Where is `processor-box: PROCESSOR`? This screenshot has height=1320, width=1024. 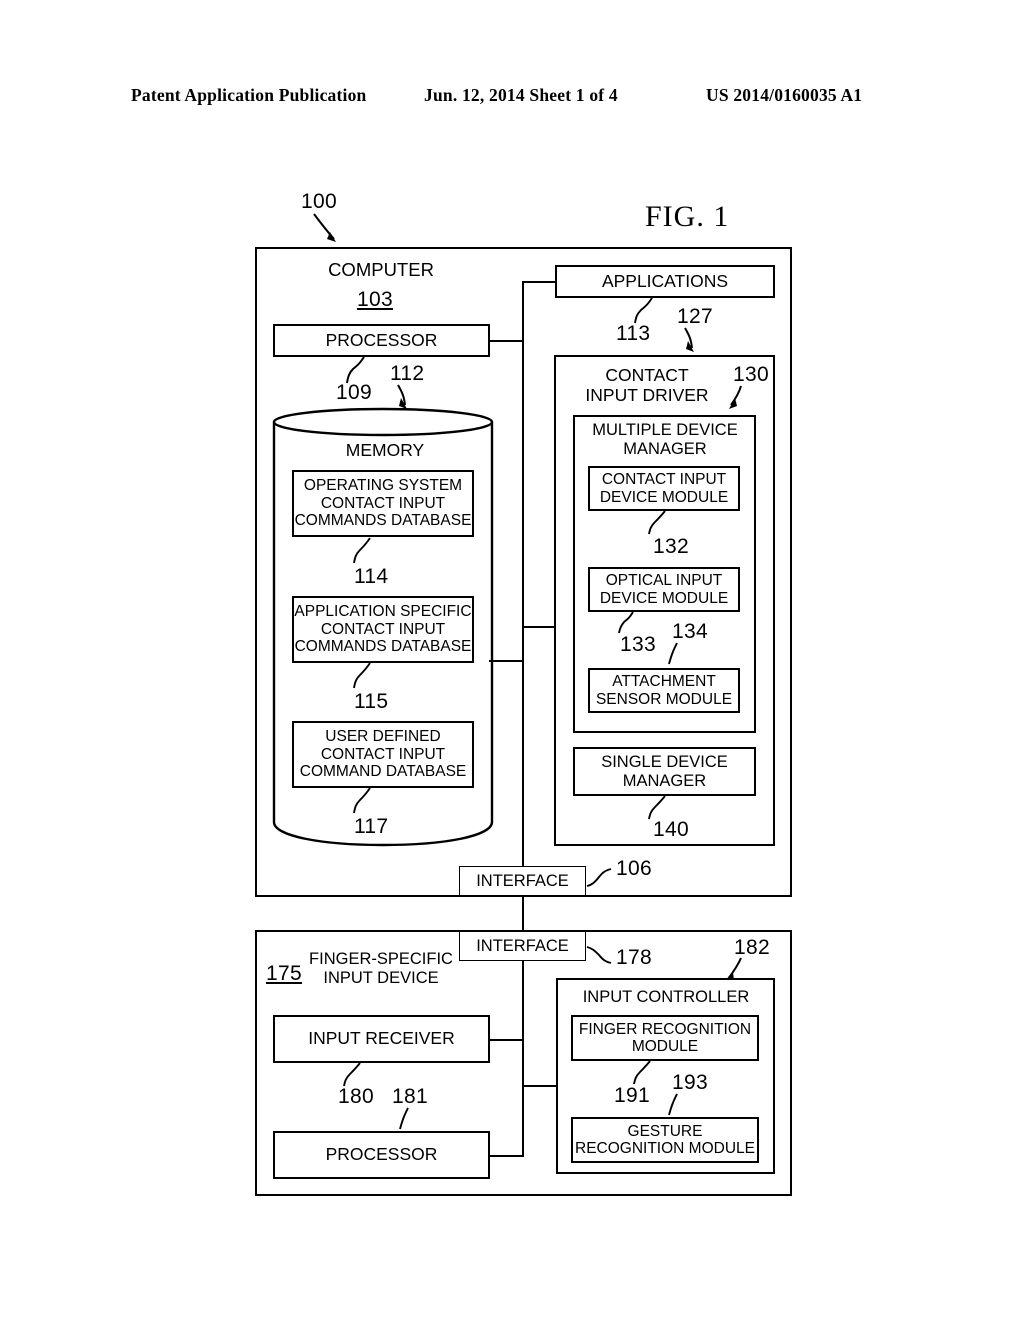 processor-box: PROCESSOR is located at coordinates (381, 340).